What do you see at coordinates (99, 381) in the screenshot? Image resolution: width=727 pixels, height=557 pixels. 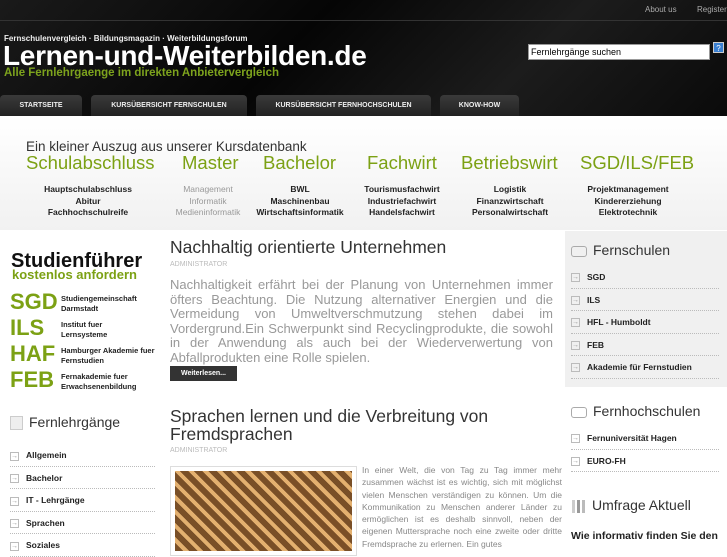 I see `school-name: Fernakademie fuer Erwachsenenbildung` at bounding box center [99, 381].